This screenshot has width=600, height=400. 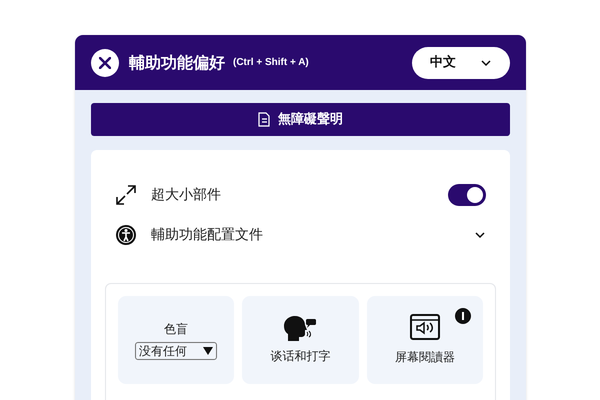 What do you see at coordinates (176, 329) in the screenshot?
I see `tile-title: 色盲` at bounding box center [176, 329].